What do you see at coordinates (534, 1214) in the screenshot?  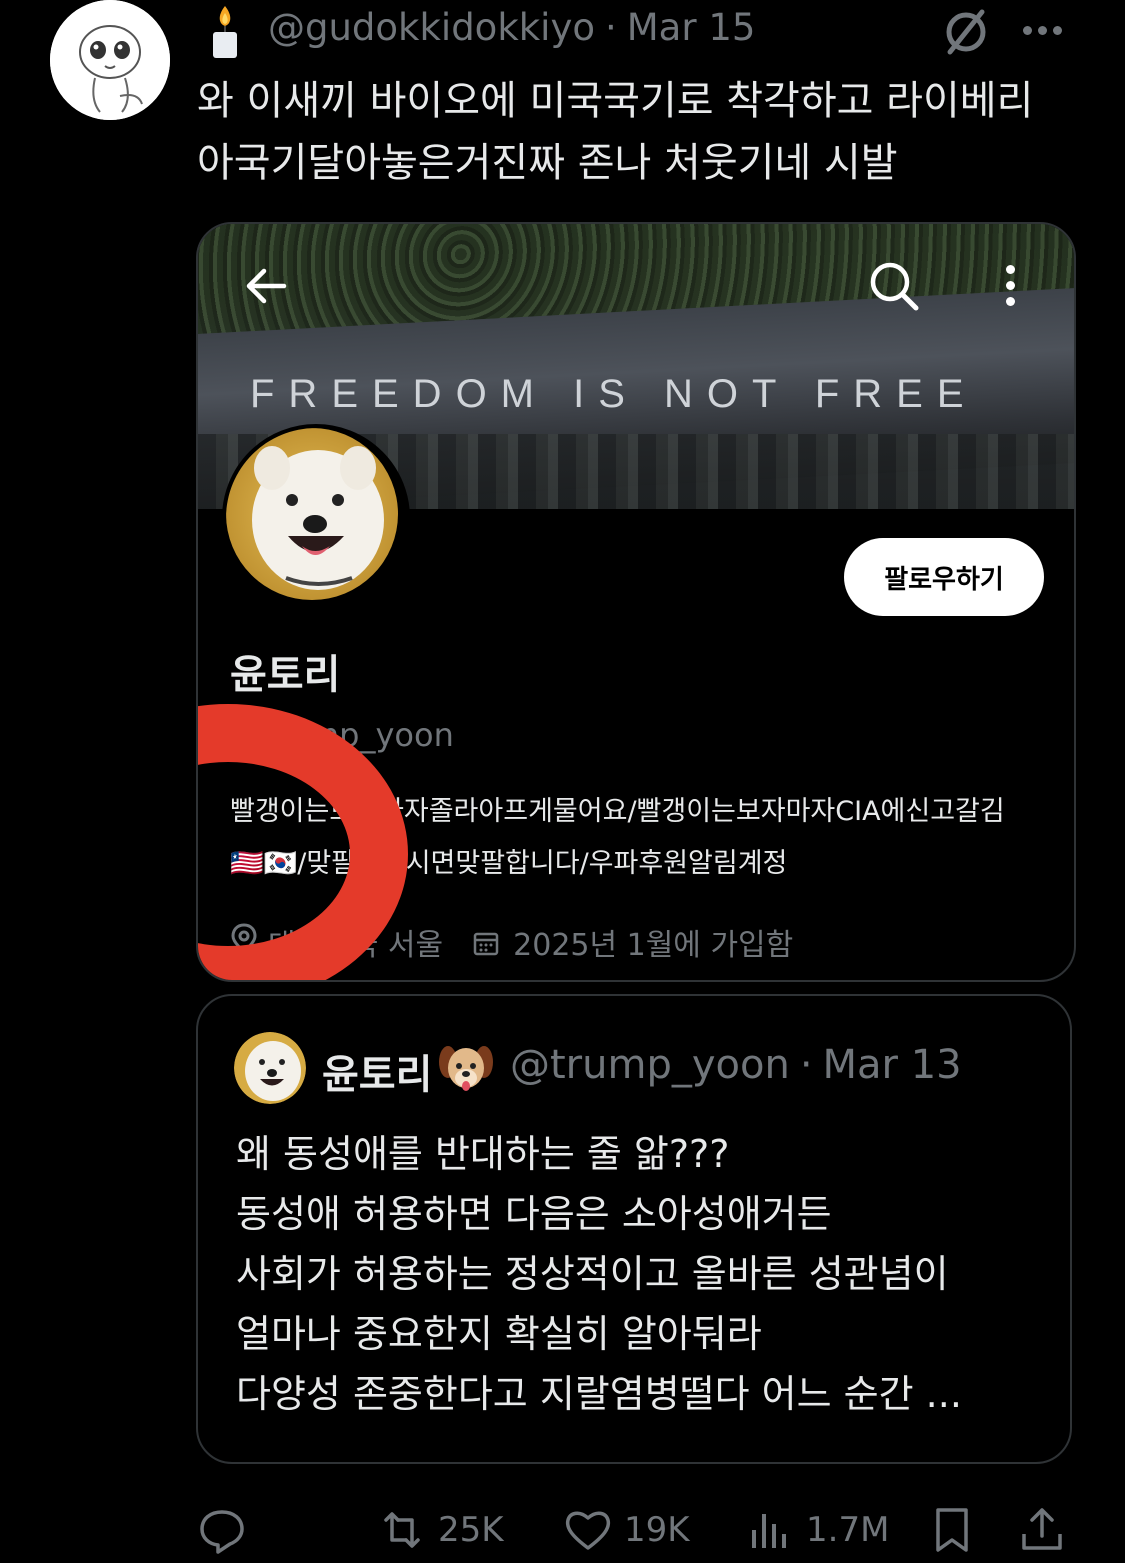 I see `quote-text-line: 동성애 허용하면 다음은 소아성애거든` at bounding box center [534, 1214].